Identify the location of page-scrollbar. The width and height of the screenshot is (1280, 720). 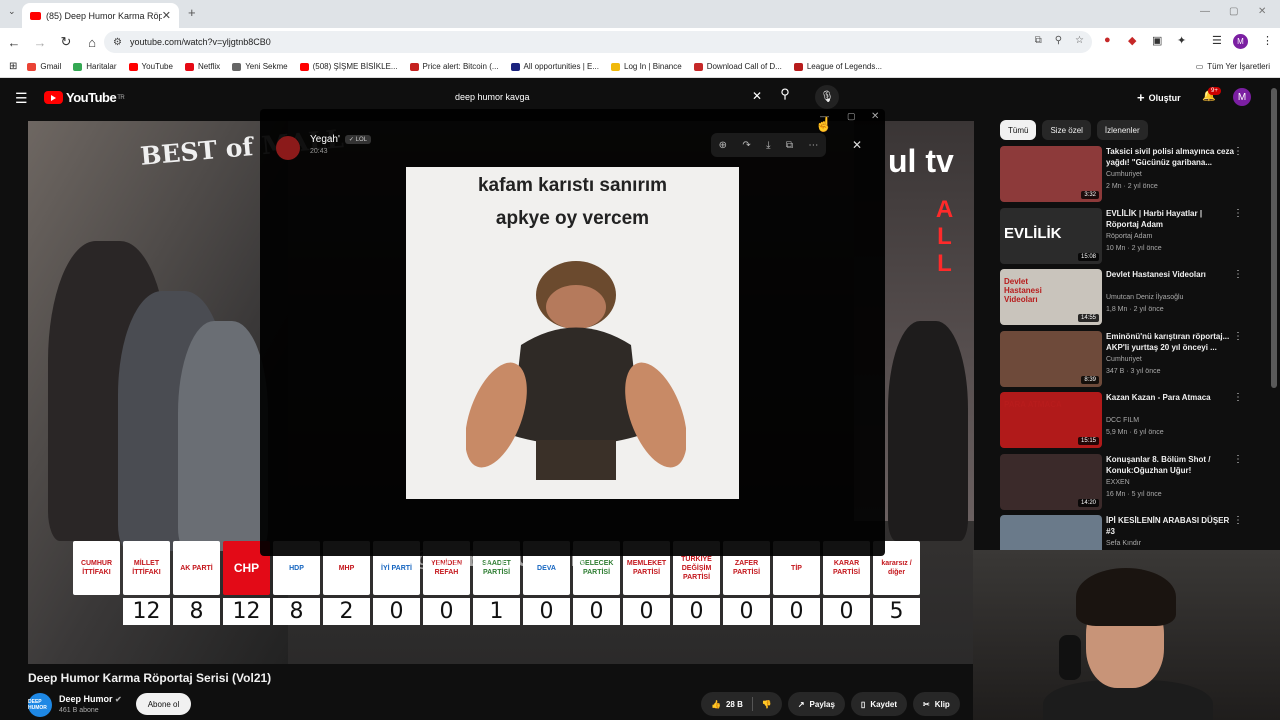
(1274, 238).